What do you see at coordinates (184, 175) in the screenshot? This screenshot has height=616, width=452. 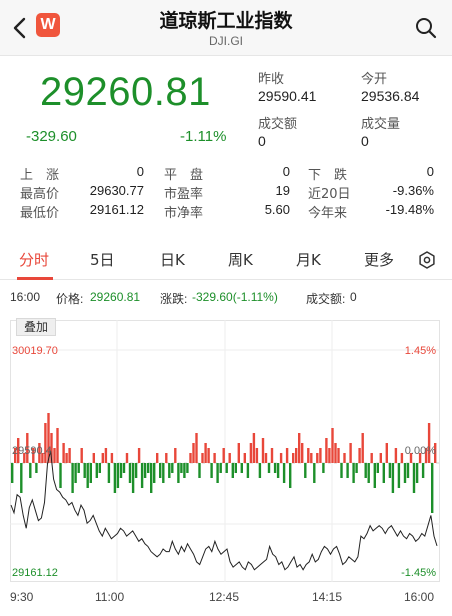 I see `flat-count-label: 平 盘` at bounding box center [184, 175].